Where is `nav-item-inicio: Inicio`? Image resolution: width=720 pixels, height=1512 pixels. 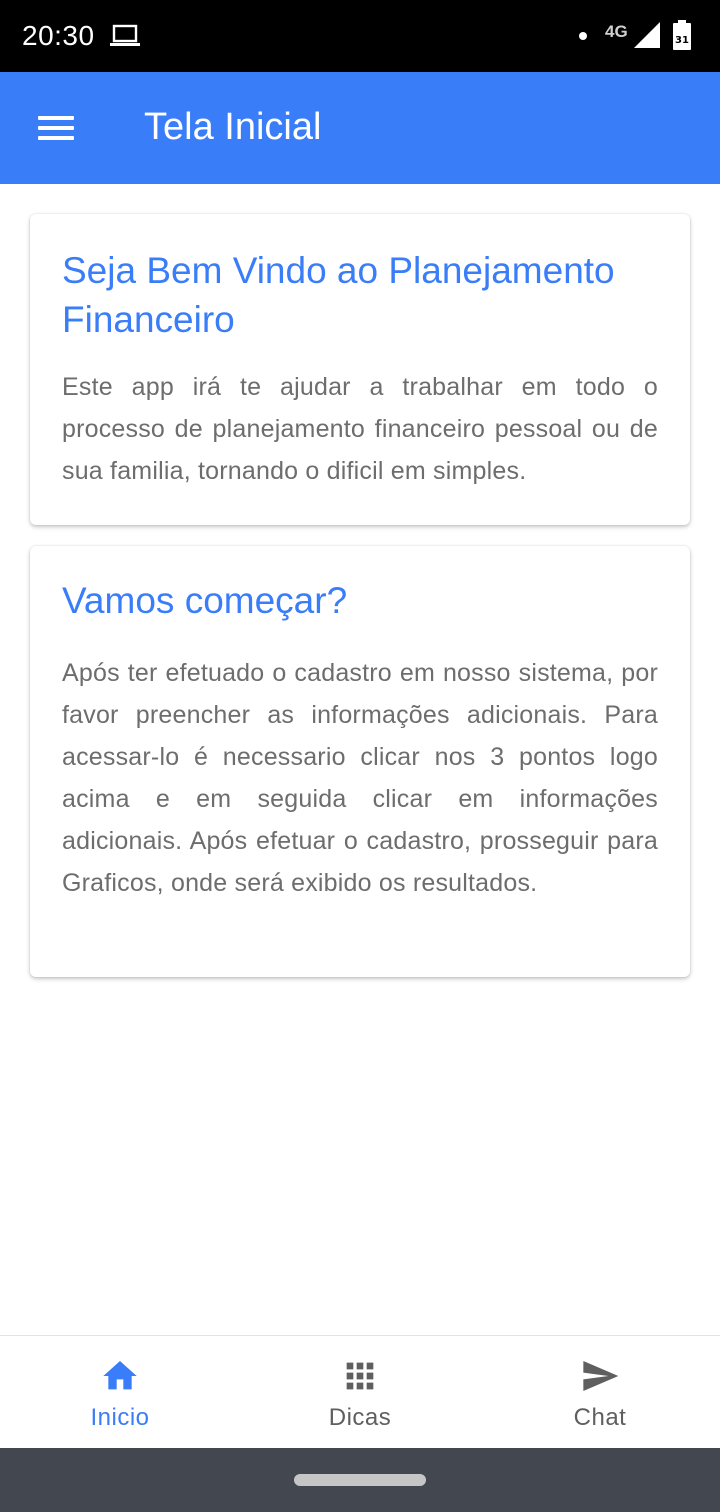 nav-item-inicio: Inicio is located at coordinates (120, 1392).